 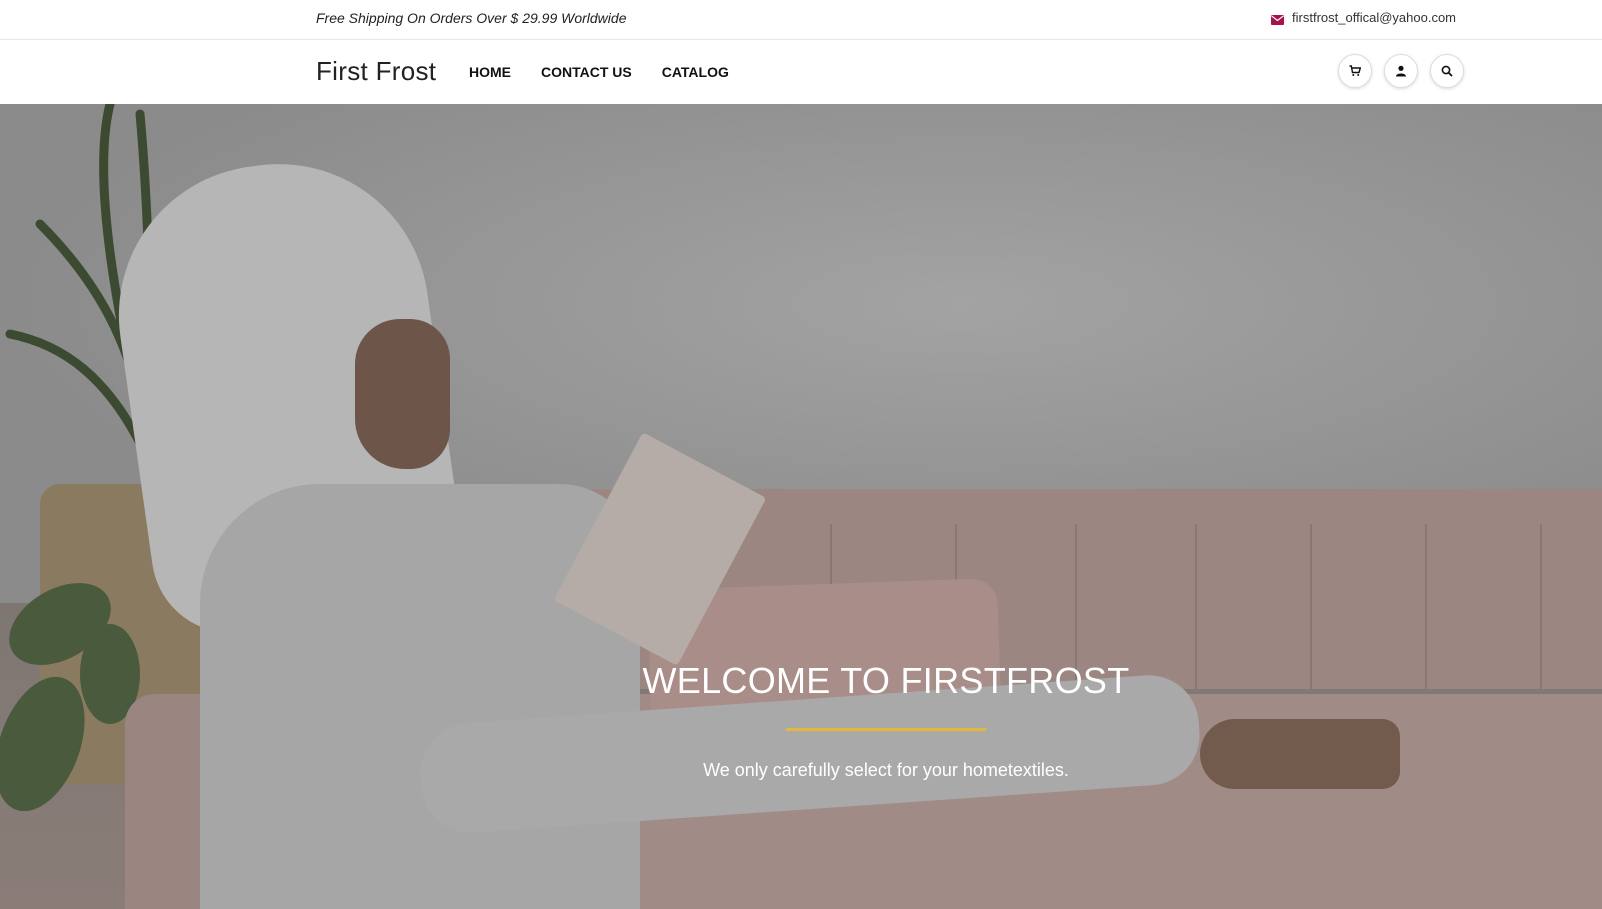 I want to click on main-nav: HOME CONTACT US CATALOG, so click(x=599, y=72).